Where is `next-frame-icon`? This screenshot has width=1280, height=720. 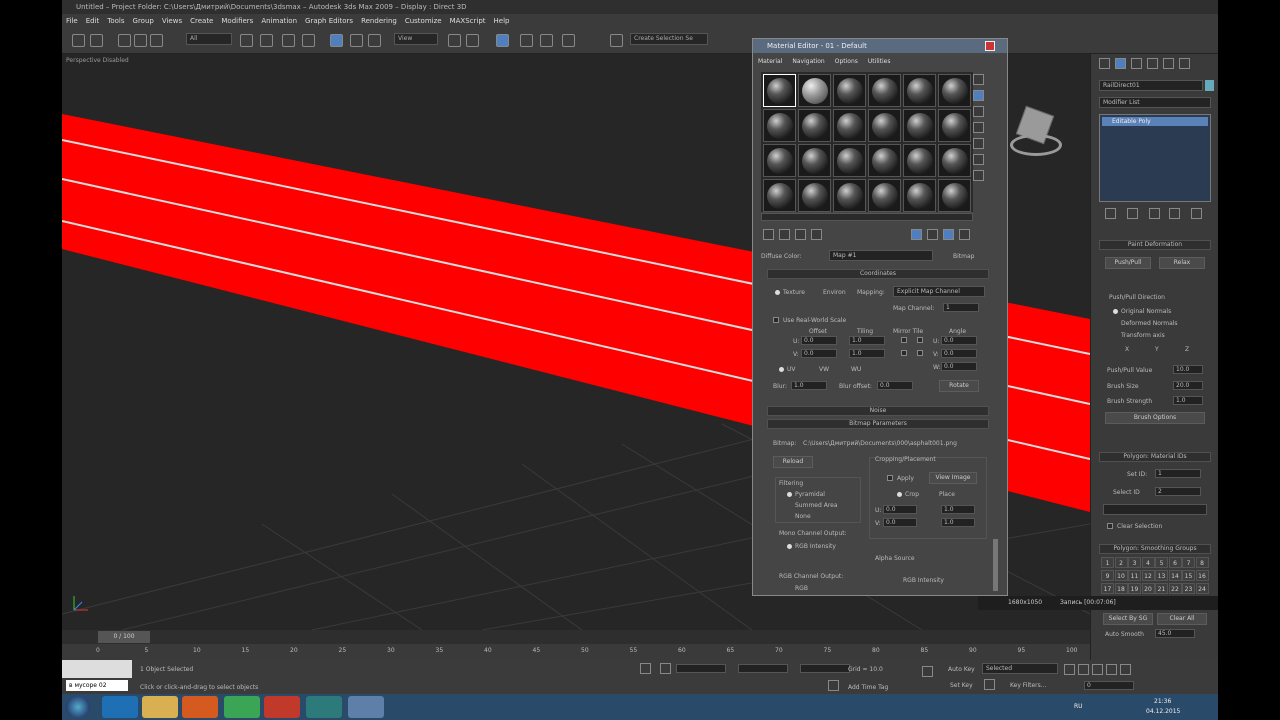
next-frame-icon is located at coordinates (1111, 669).